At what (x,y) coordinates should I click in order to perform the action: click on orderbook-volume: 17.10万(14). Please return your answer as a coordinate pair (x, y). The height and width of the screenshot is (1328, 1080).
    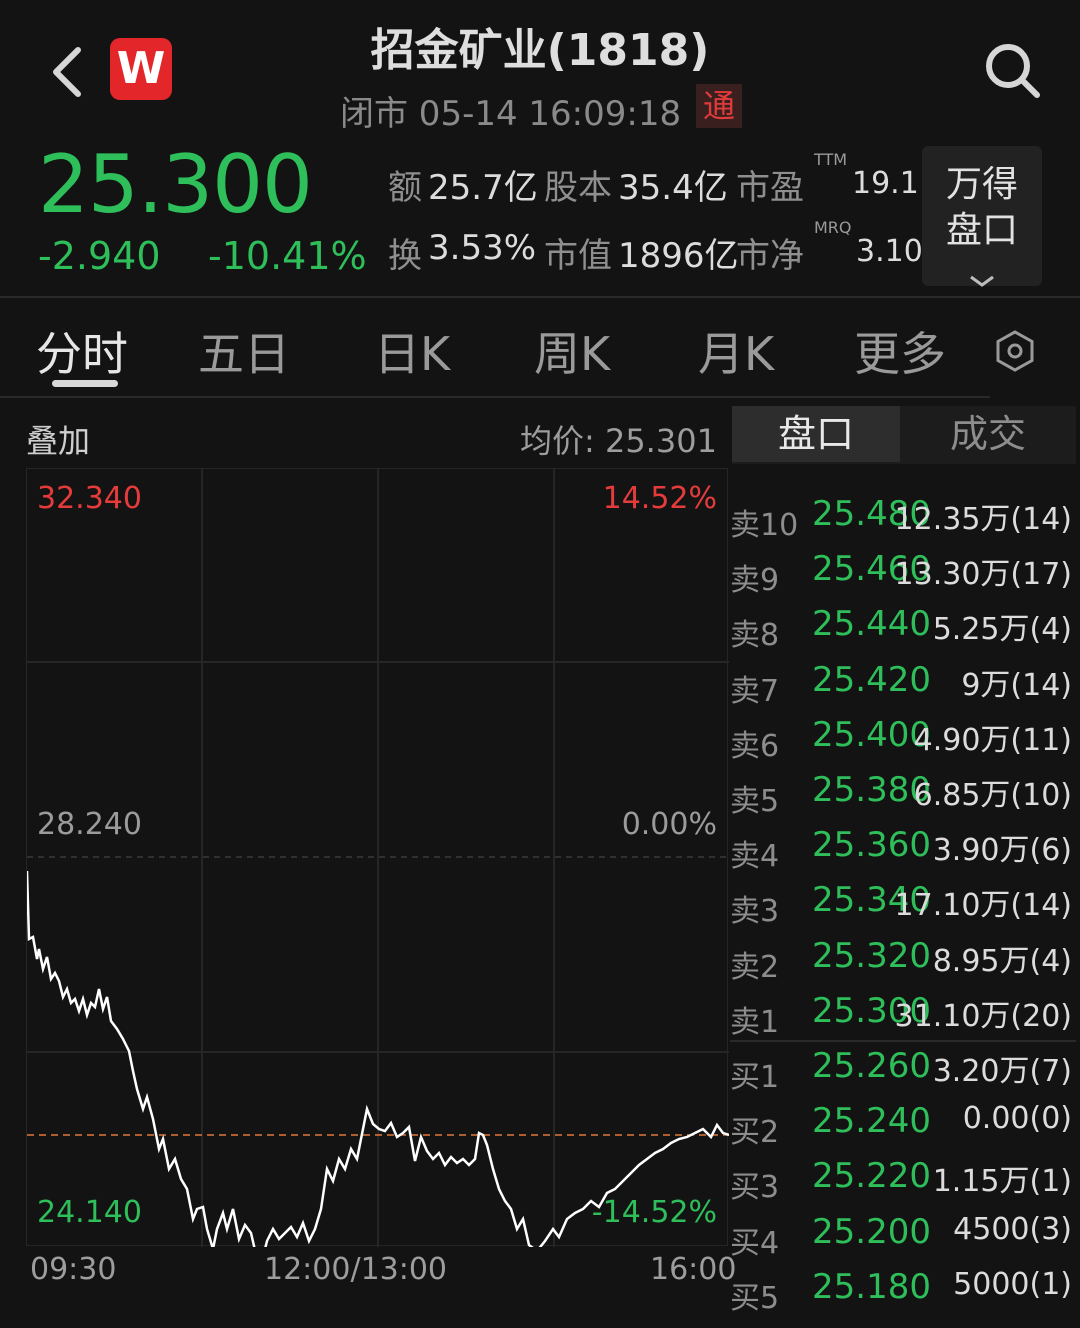
    Looking at the image, I should click on (983, 906).